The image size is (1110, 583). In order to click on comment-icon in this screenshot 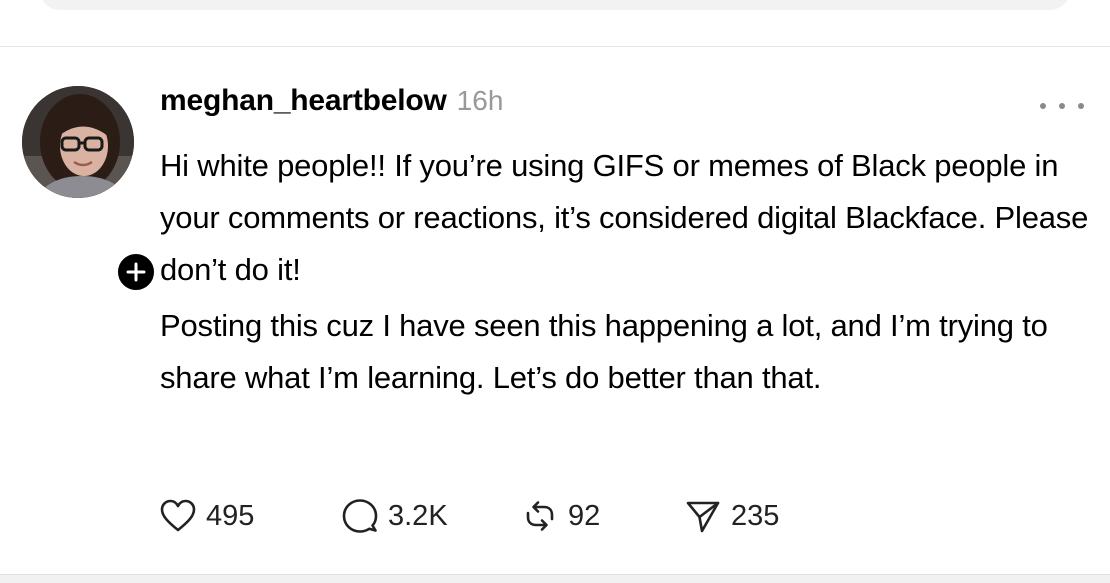, I will do `click(360, 516)`.